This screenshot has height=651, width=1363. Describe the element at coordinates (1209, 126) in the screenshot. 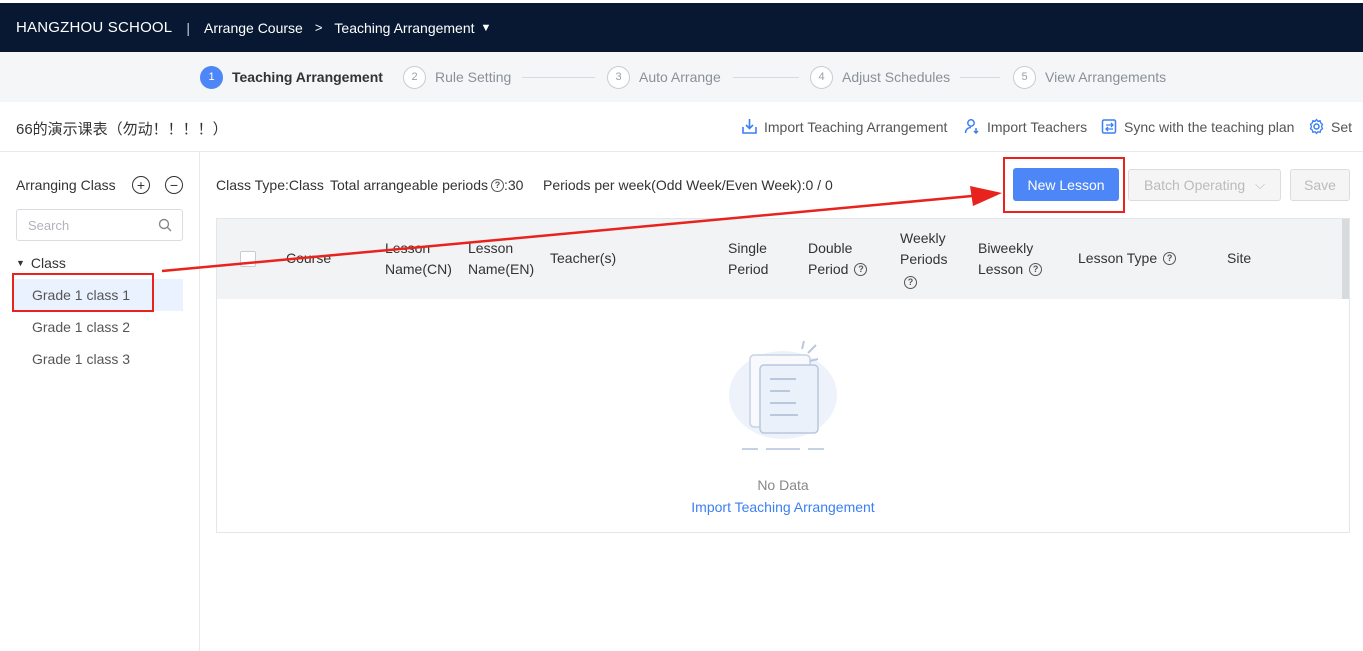

I see `sync-label: Sync with the teaching plan` at that location.